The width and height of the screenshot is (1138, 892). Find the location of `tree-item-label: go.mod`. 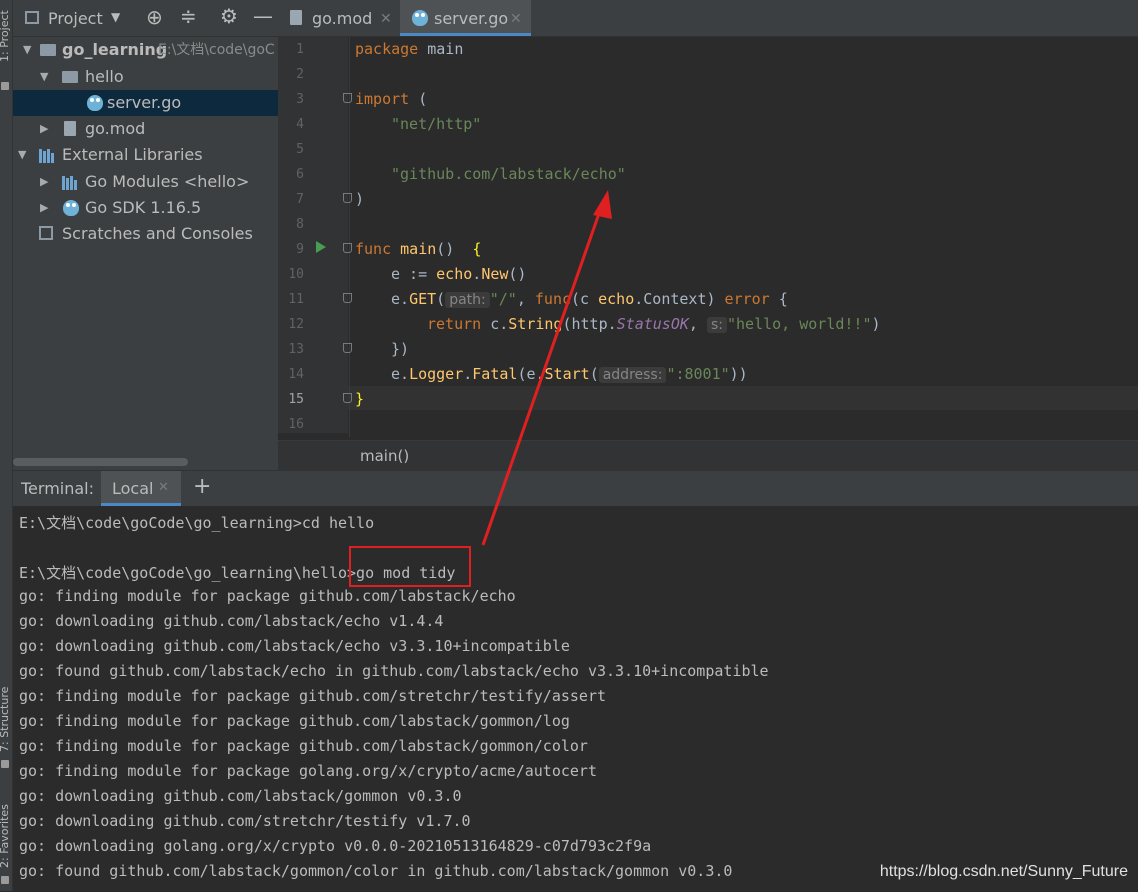

tree-item-label: go.mod is located at coordinates (115, 128).